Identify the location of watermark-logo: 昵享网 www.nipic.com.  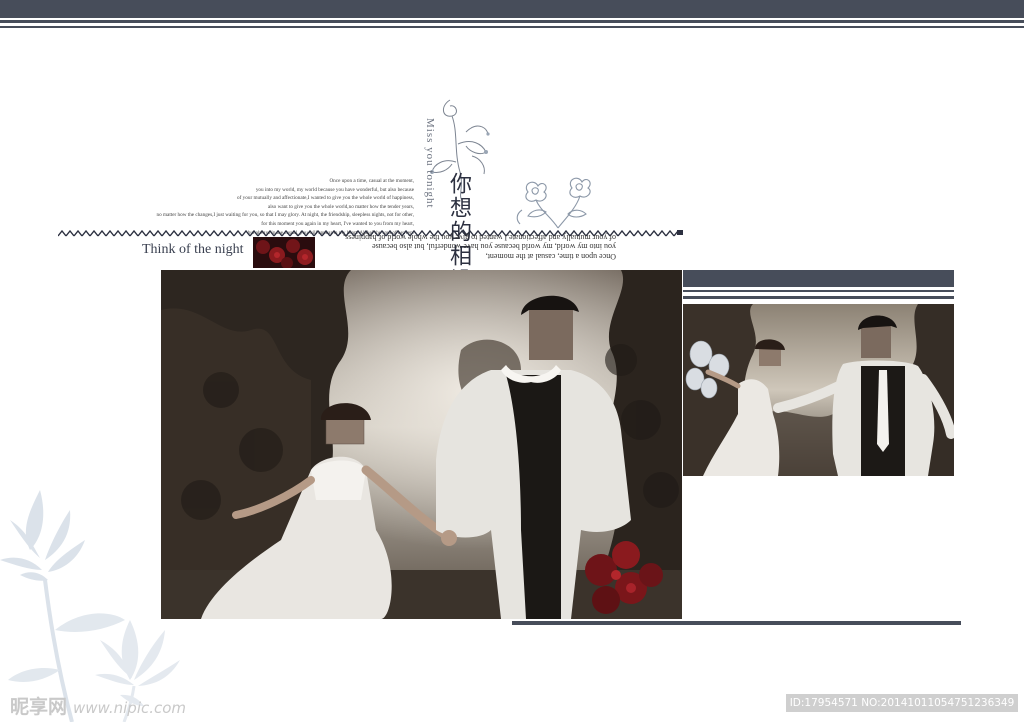
(98, 705).